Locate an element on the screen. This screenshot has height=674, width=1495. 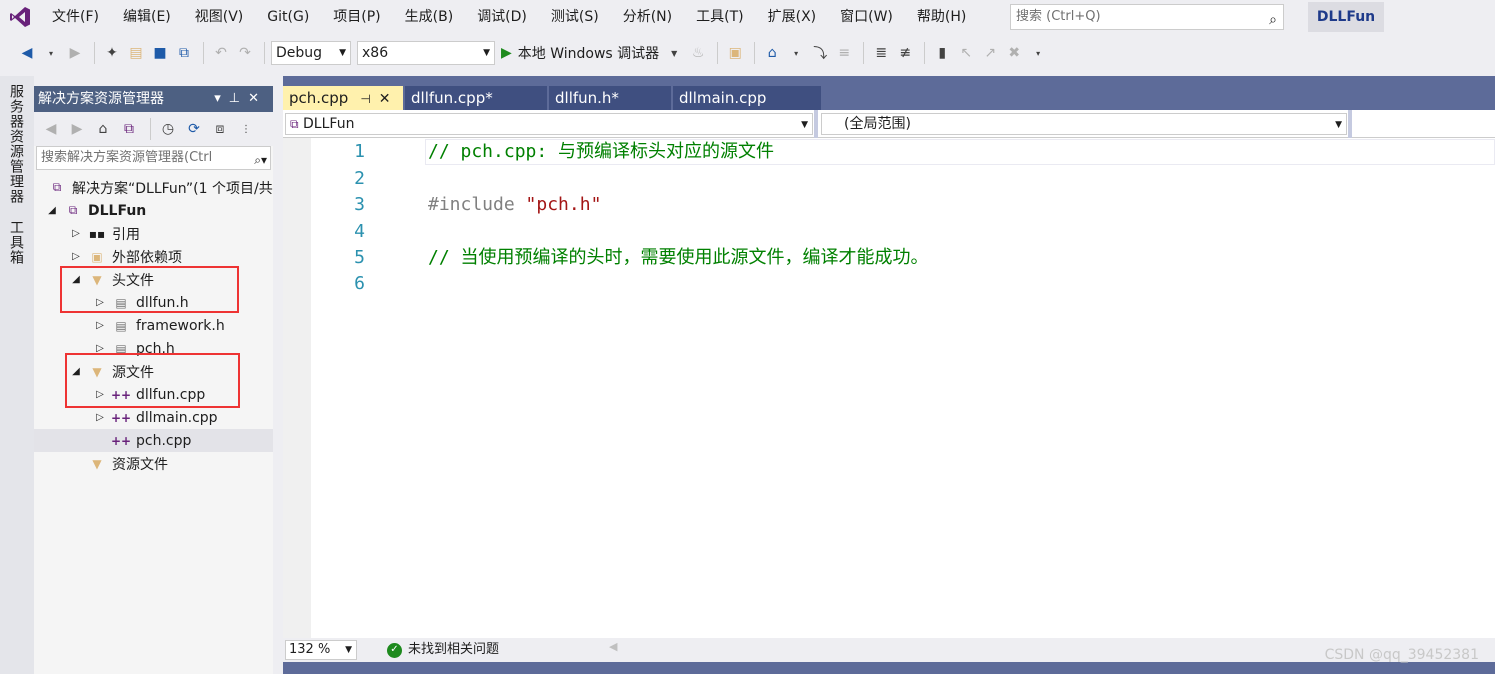
project-name-badge: DLLFun is located at coordinates (1346, 17).